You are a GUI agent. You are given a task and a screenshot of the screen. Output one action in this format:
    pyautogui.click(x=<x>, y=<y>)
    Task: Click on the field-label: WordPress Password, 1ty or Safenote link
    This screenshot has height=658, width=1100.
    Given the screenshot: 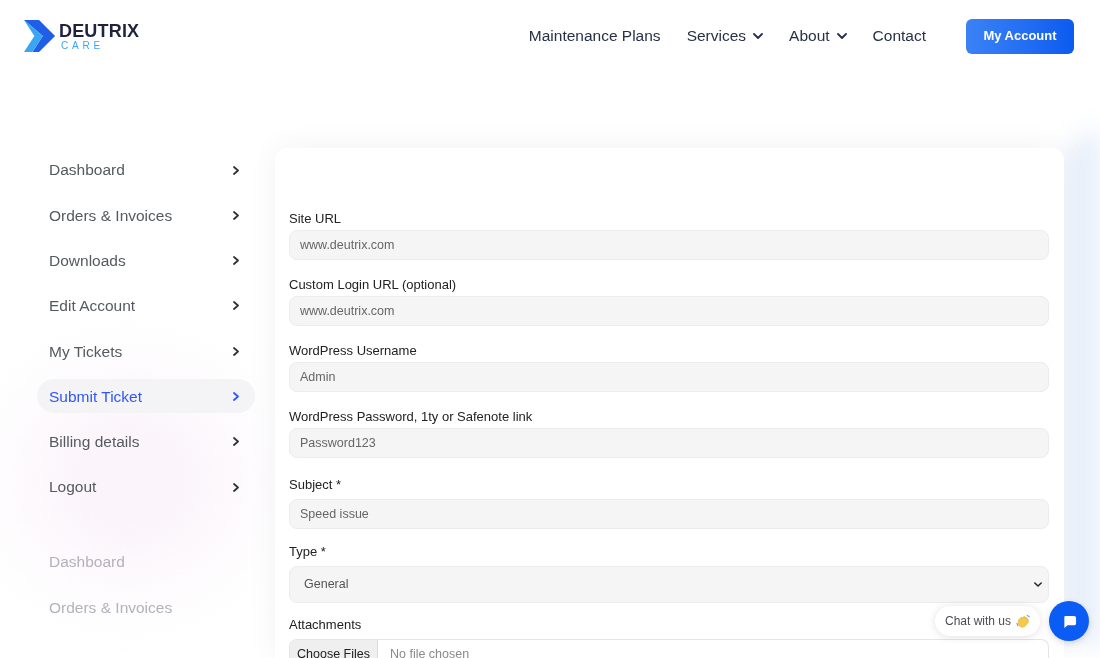 What is the action you would take?
    pyautogui.click(x=411, y=417)
    